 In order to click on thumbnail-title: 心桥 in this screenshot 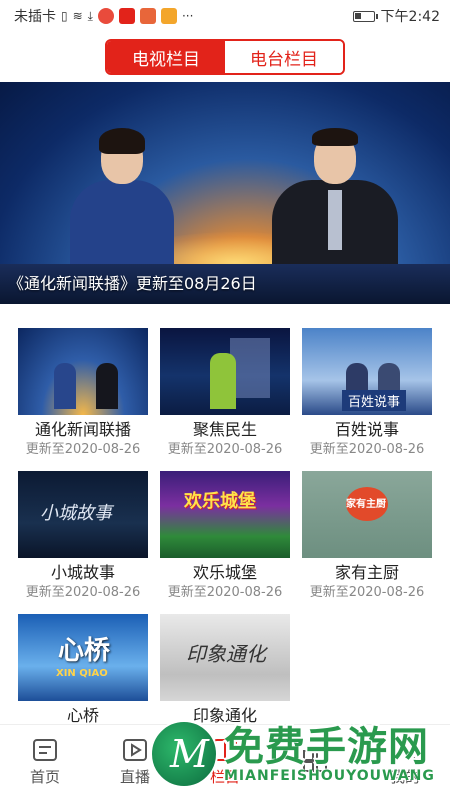, I will do `click(84, 651)`.